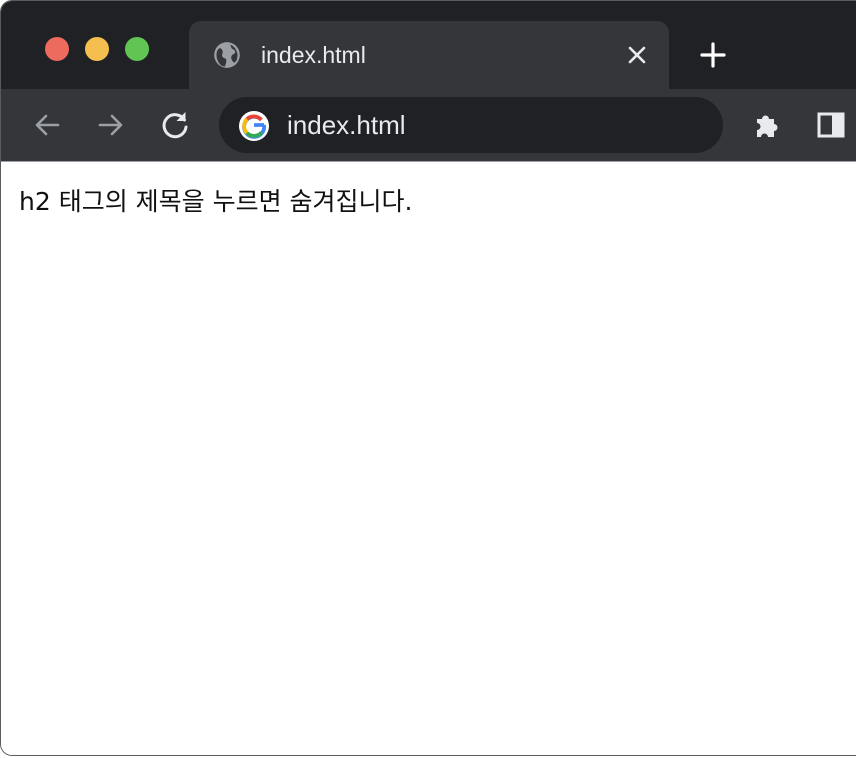 This screenshot has width=856, height=758. What do you see at coordinates (57, 49) in the screenshot?
I see `close-window-button` at bounding box center [57, 49].